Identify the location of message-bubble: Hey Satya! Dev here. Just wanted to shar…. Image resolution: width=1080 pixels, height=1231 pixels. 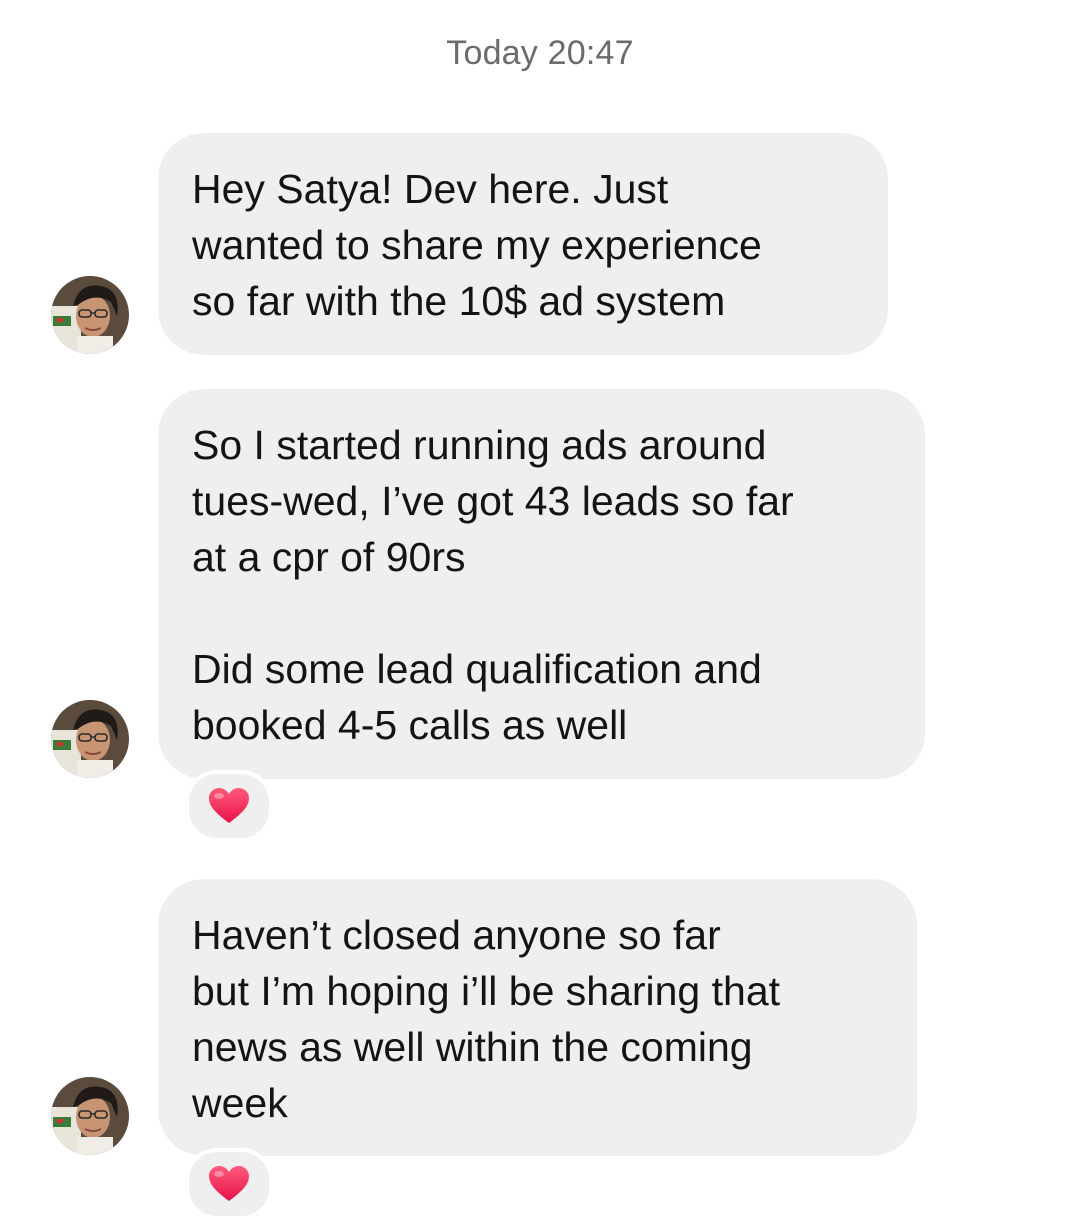
(523, 244).